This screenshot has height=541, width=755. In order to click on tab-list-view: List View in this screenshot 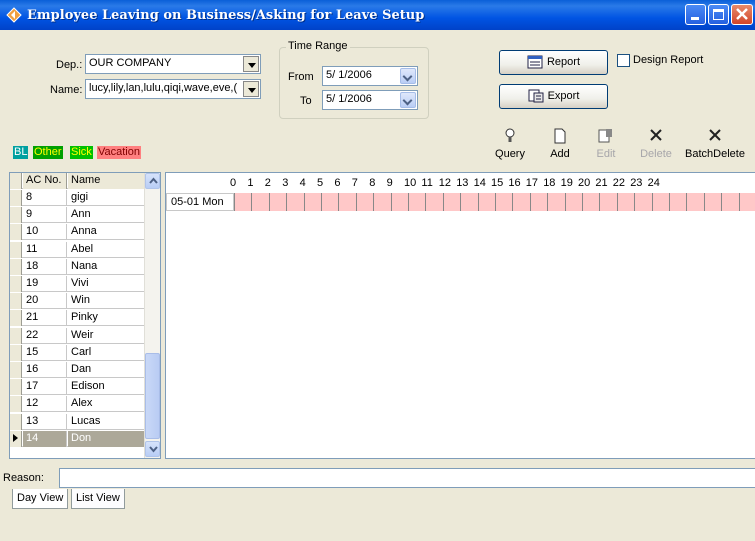, I will do `click(98, 499)`.